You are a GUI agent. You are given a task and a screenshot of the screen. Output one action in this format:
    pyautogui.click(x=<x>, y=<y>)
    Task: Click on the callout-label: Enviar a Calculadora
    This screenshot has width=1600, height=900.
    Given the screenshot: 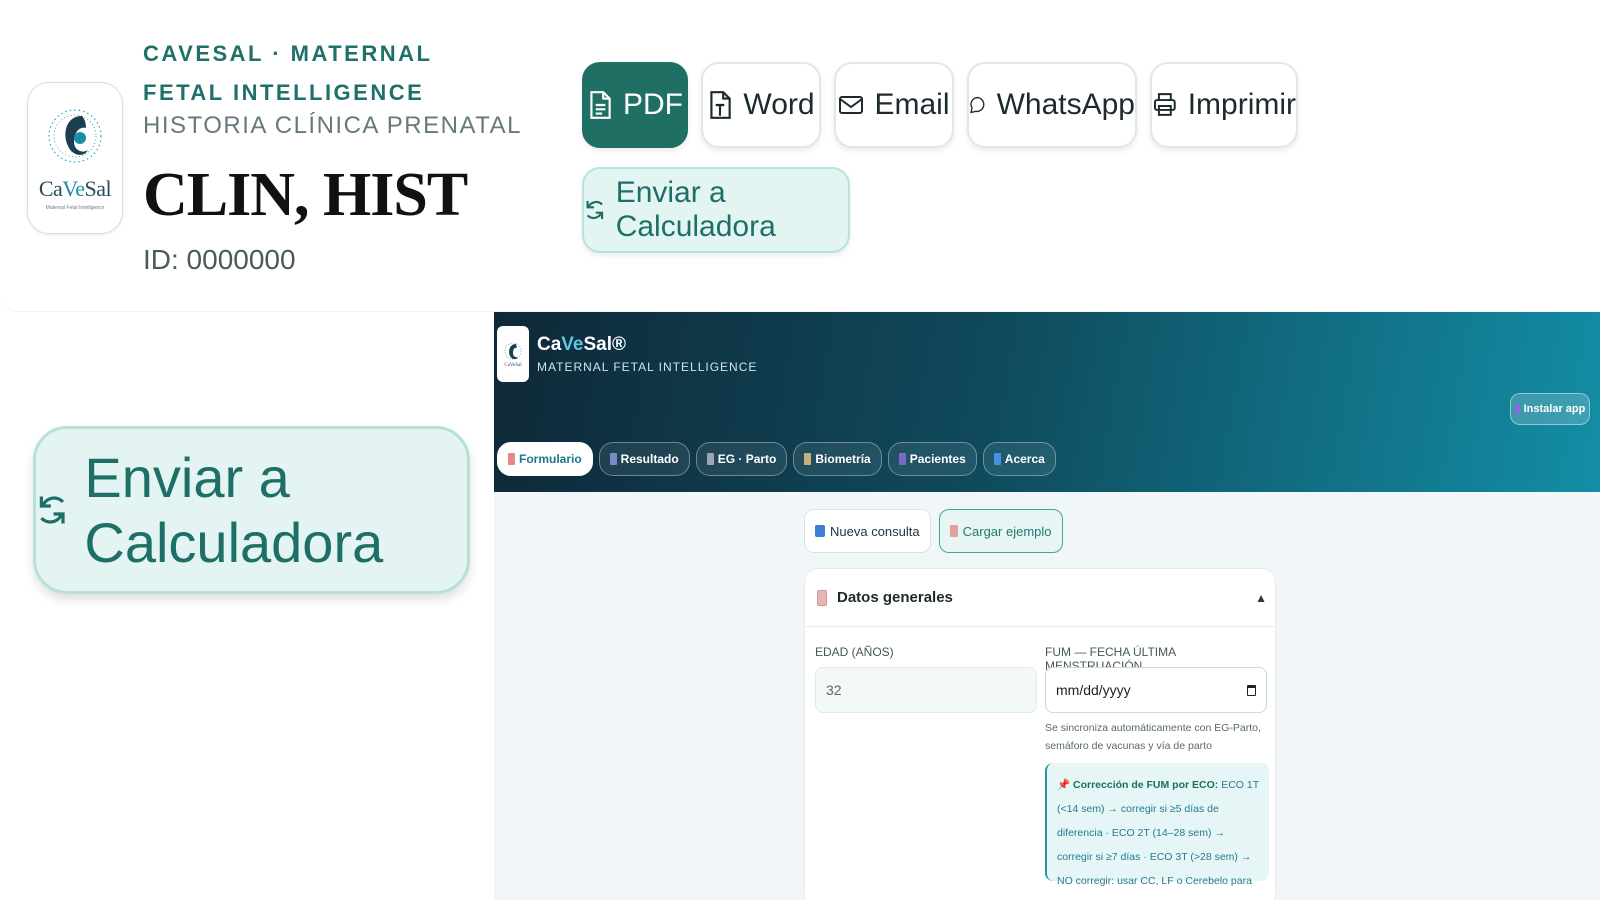 What is the action you would take?
    pyautogui.click(x=234, y=510)
    